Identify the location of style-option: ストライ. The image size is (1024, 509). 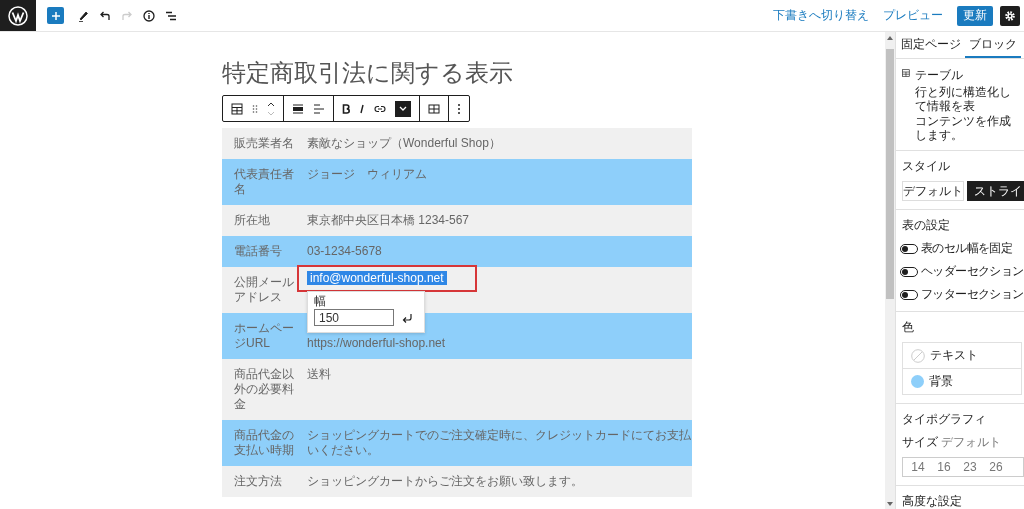
(995, 191).